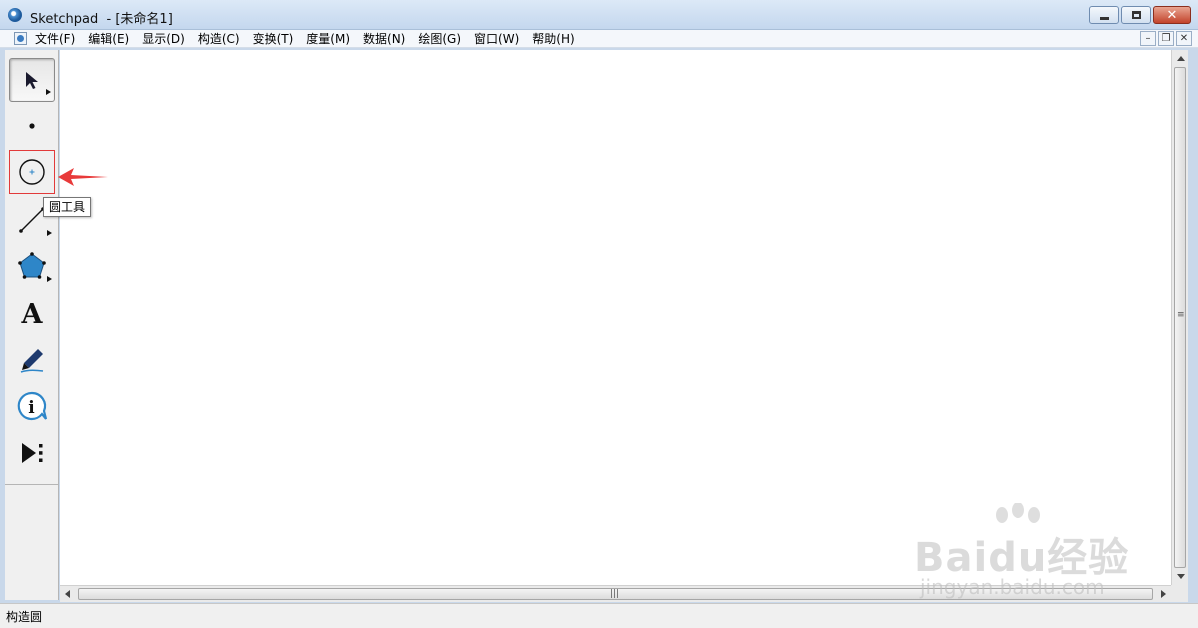 This screenshot has height=628, width=1198. I want to click on arrow-cursor-icon, so click(32, 80).